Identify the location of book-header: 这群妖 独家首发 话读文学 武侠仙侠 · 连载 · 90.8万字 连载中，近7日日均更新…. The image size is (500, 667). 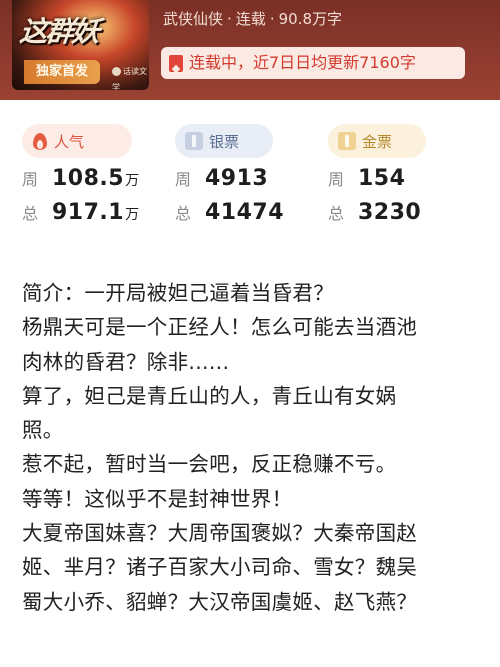
(250, 50).